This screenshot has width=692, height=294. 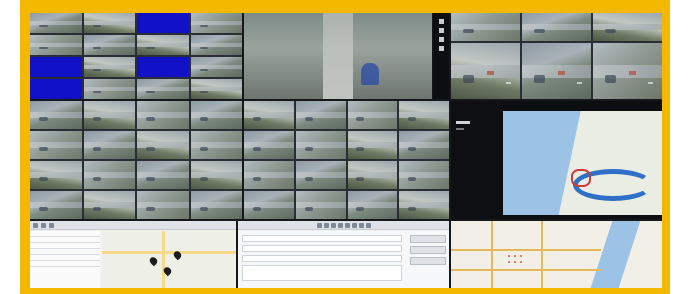 I want to click on sidebar-sublabel, so click(x=460, y=129).